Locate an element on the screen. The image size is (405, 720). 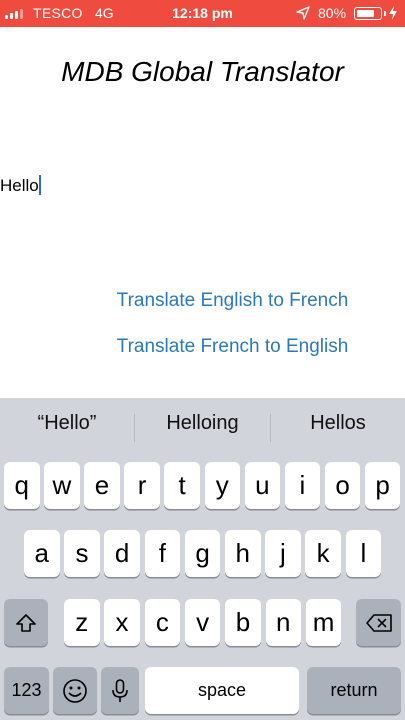
suggestion-bar: “Hello” Helloing Hellos is located at coordinates (202, 426).